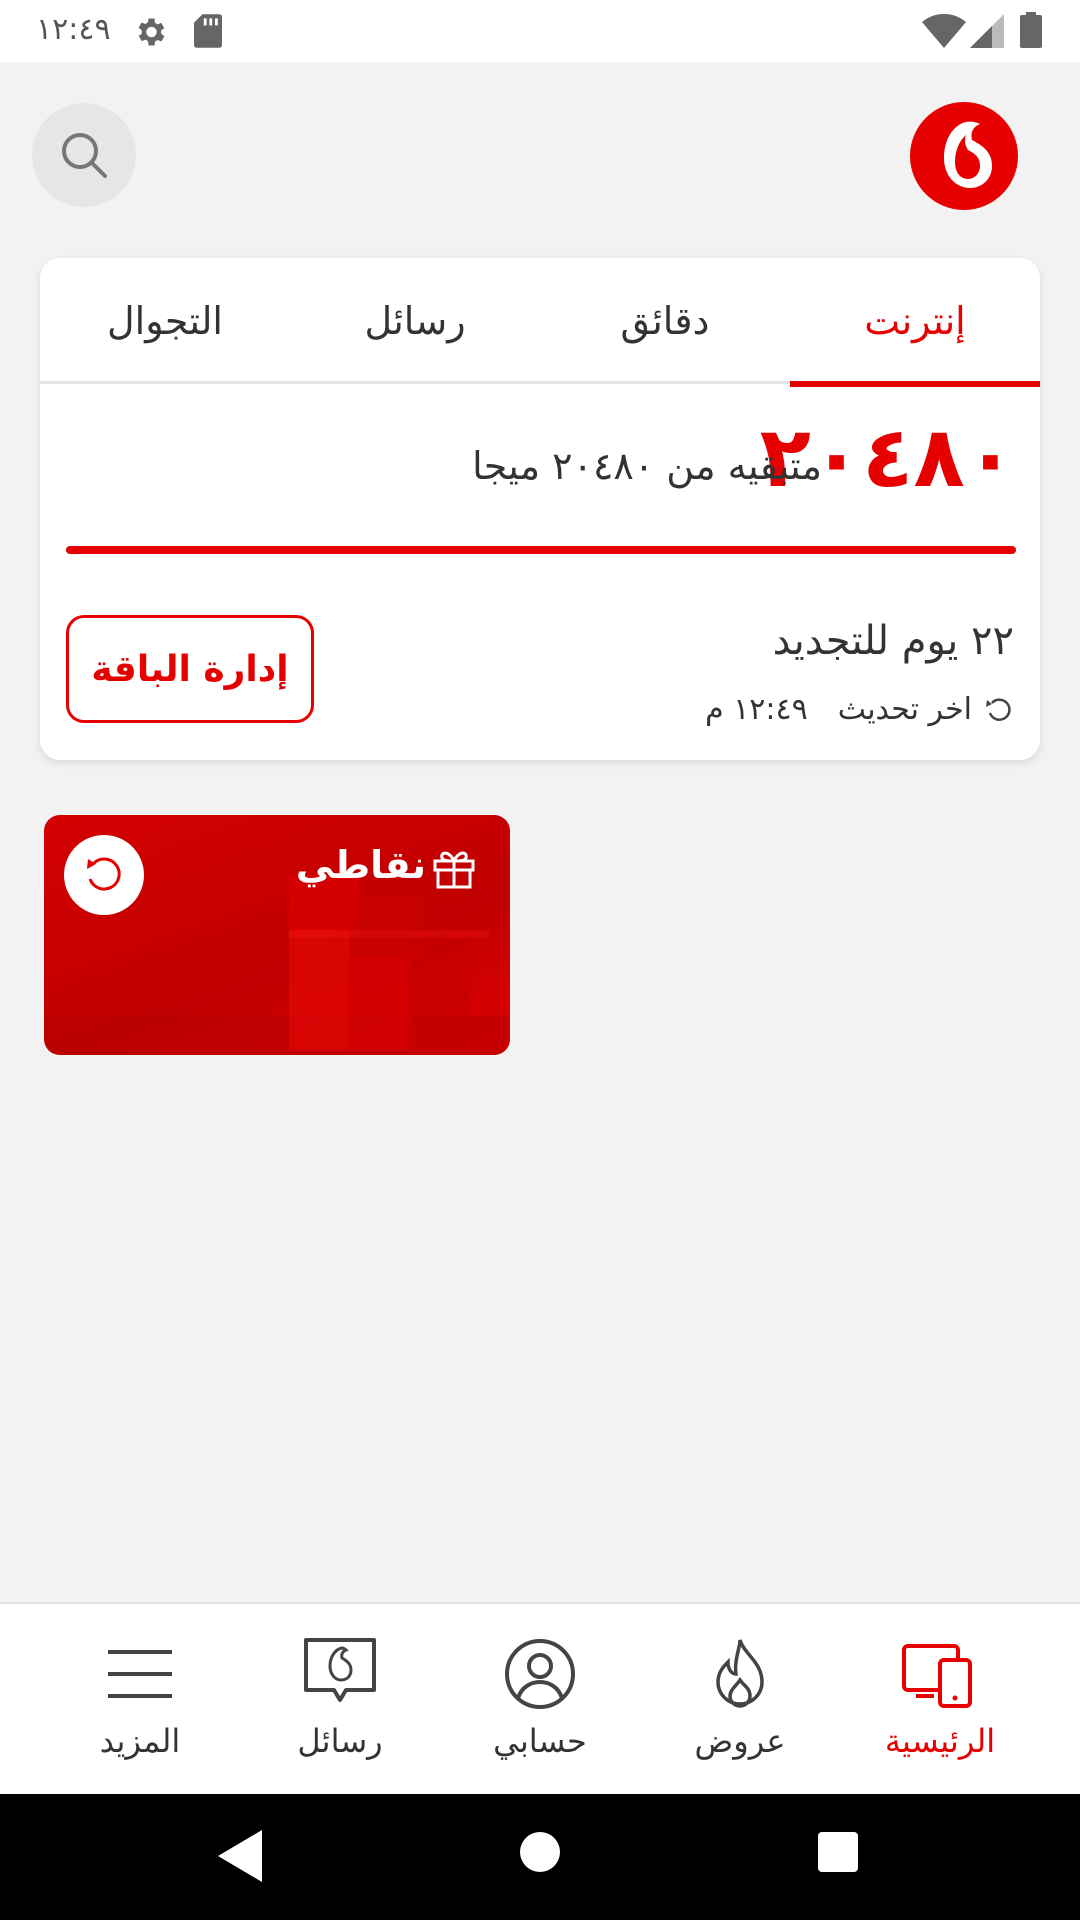  I want to click on usage-progress-bar, so click(541, 550).